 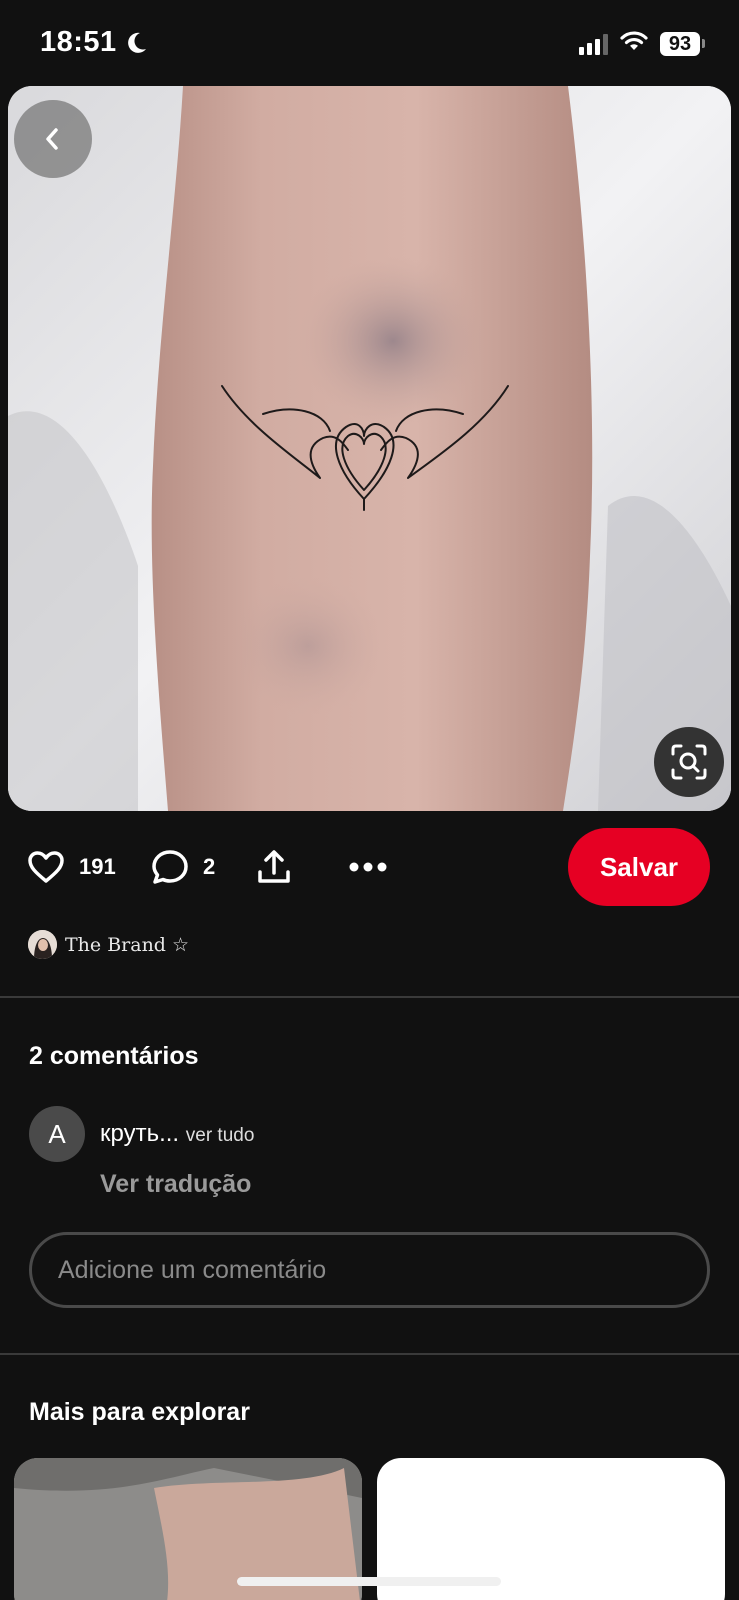 What do you see at coordinates (369, 43) in the screenshot?
I see `status-bar: 18:51 93` at bounding box center [369, 43].